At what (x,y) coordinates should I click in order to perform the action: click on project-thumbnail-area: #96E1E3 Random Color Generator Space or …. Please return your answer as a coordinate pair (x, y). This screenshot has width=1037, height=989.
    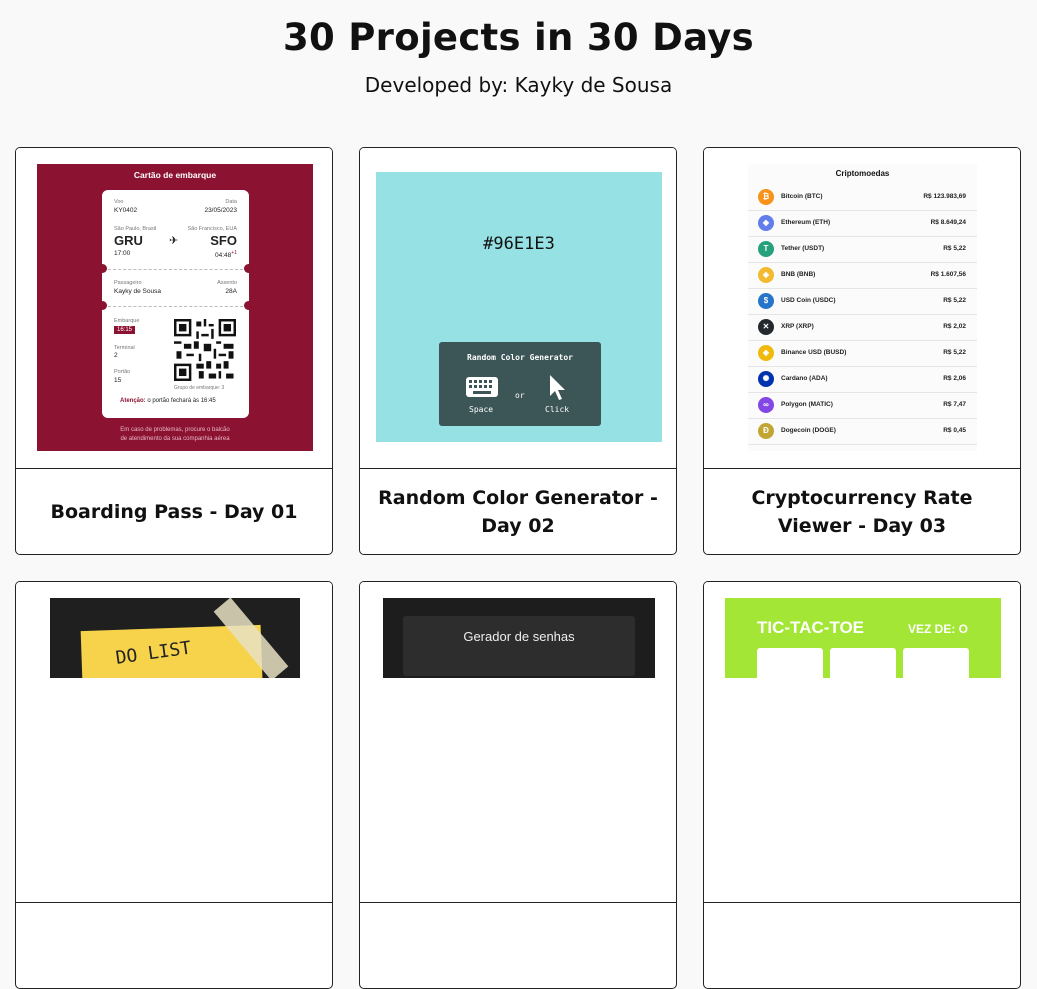
    Looking at the image, I should click on (518, 308).